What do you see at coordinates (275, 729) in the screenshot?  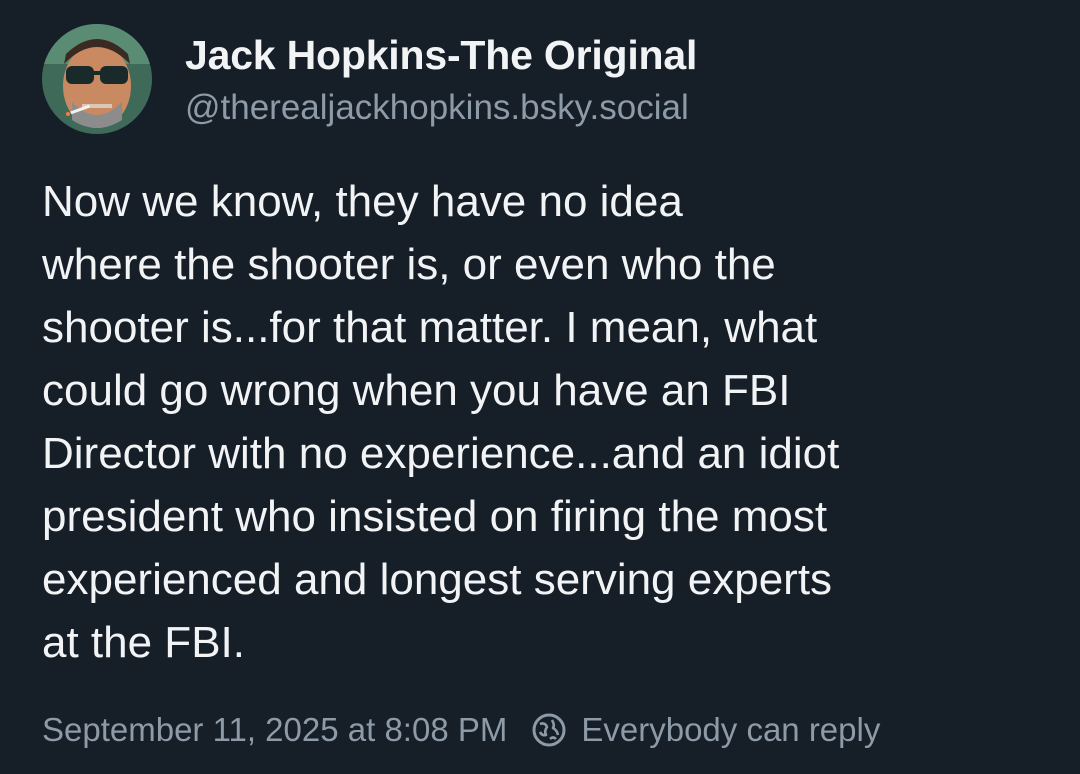 I see `post-timestamp: September 11, 2025 at 8:08 PM` at bounding box center [275, 729].